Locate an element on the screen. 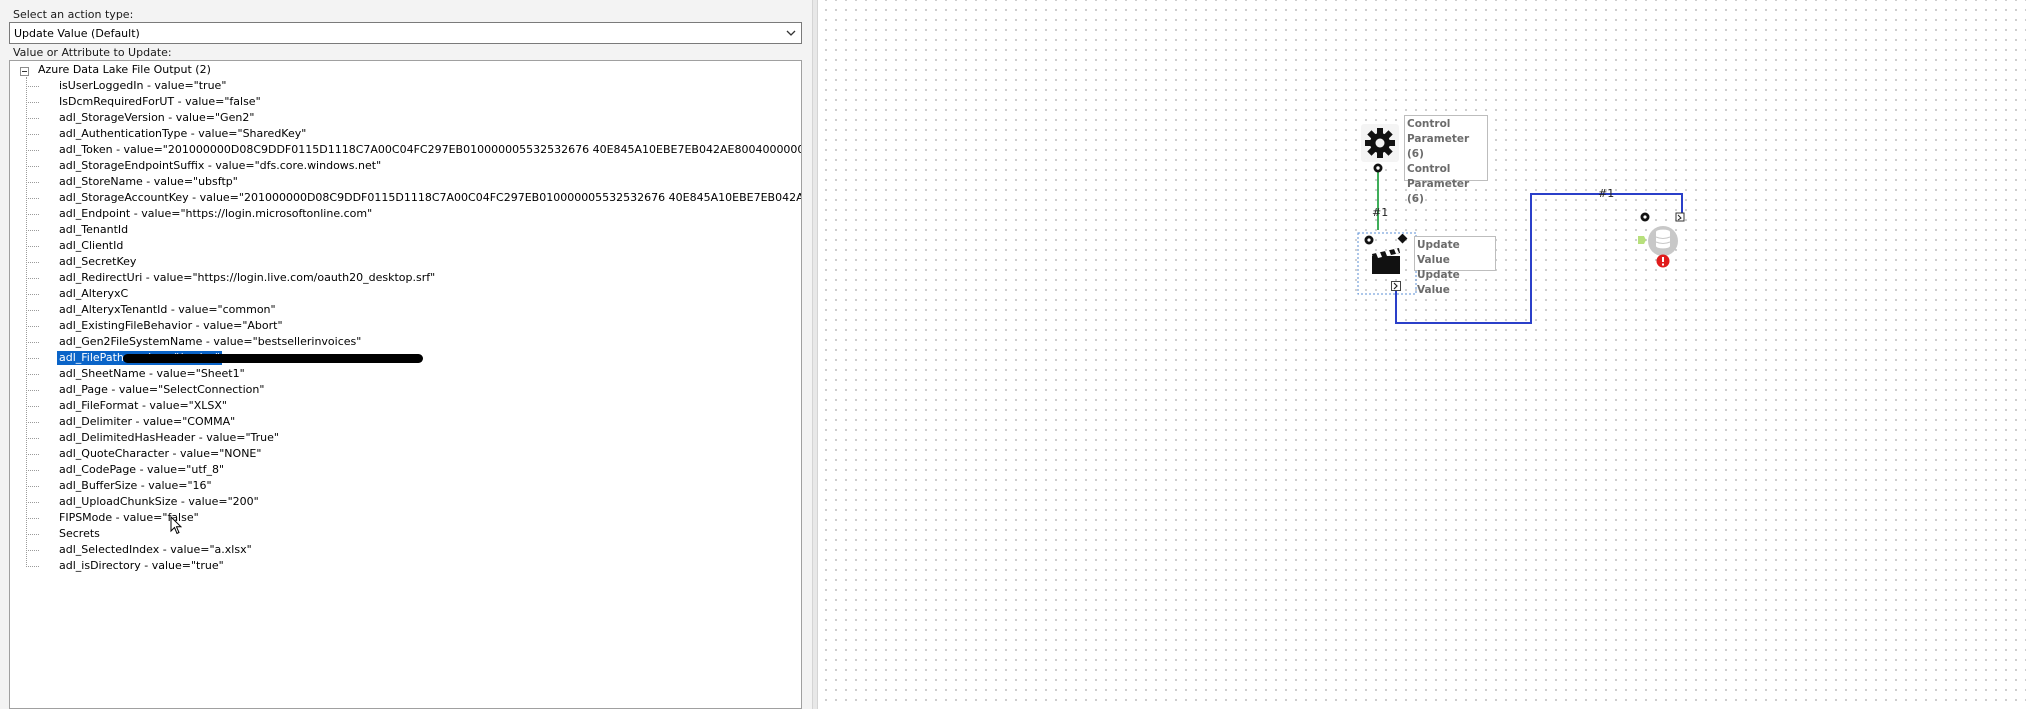  tree-item-label: adl_SelectedIndex - value="a.xlsx" is located at coordinates (155, 549).